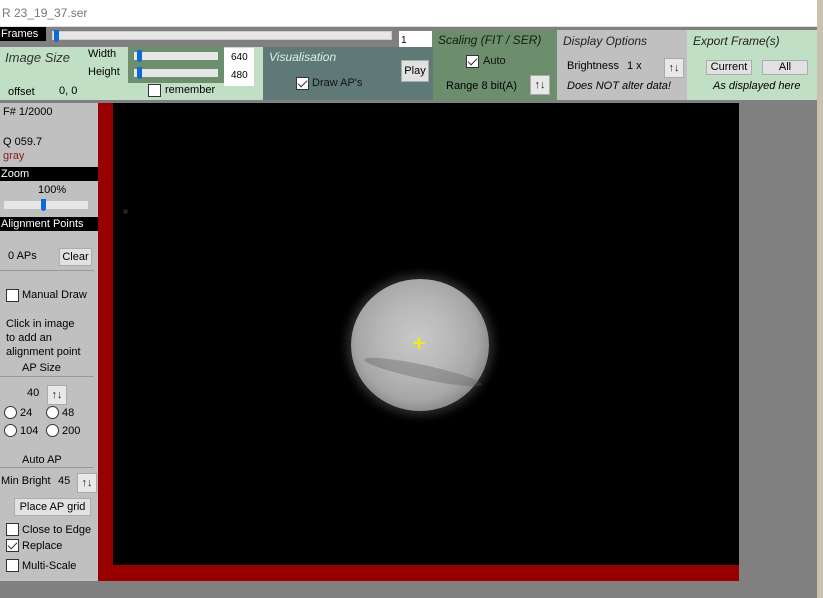  What do you see at coordinates (12, 295) in the screenshot?
I see `manual-draw-checkbox` at bounding box center [12, 295].